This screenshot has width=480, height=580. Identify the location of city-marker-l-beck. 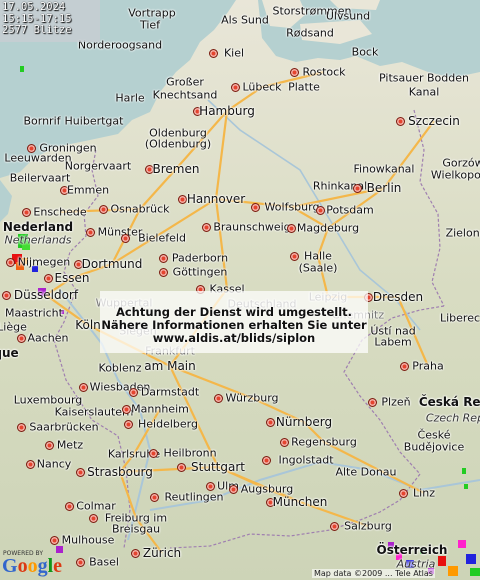
(235, 87).